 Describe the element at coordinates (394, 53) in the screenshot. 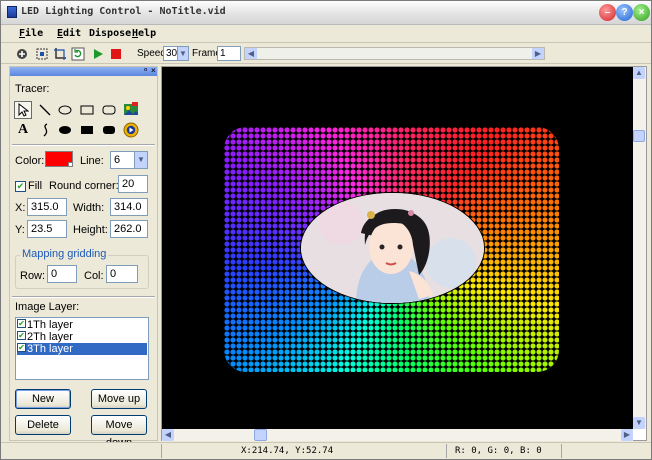

I see `frame-scrollbar: ◀ ▶` at that location.